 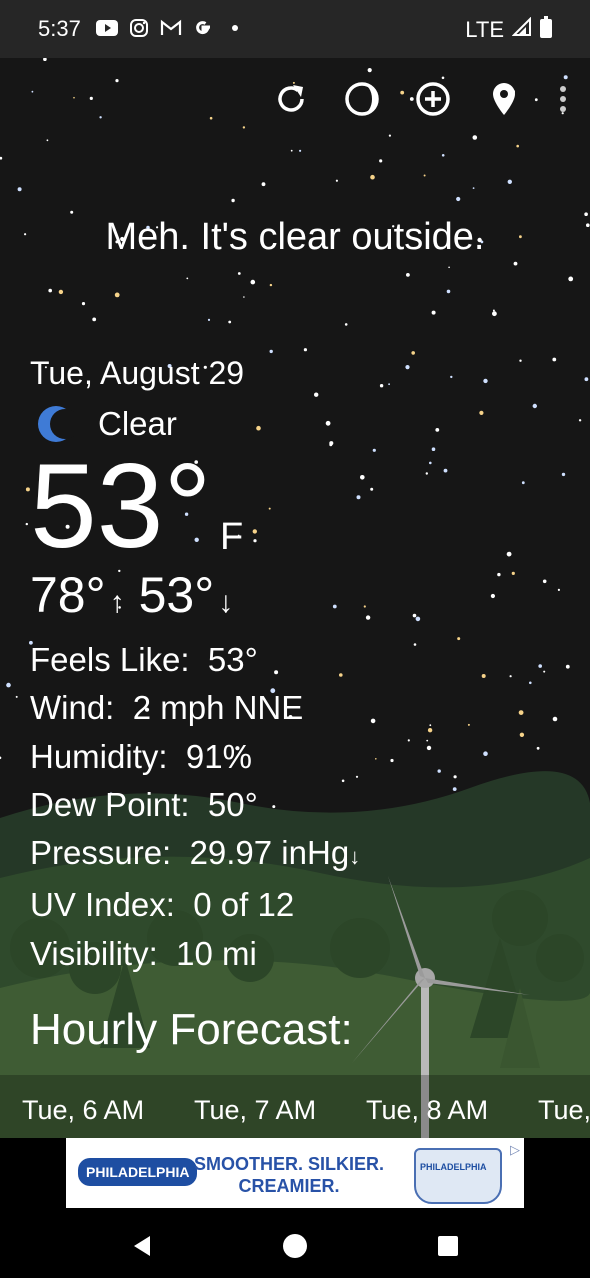 I want to click on hourly-forecast-strip: Tue, 6 AM Tue, 7 AM Tue, 8 AM Tue,, so click(x=295, y=1106).